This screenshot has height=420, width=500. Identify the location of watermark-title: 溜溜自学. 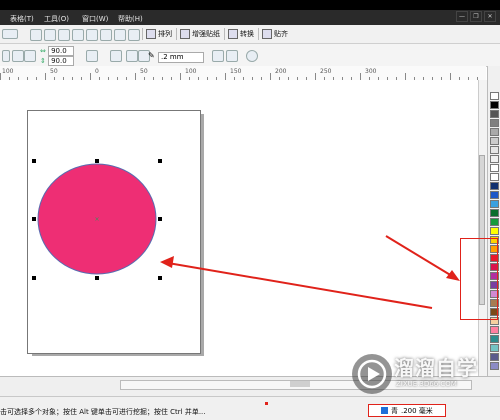
(436, 368).